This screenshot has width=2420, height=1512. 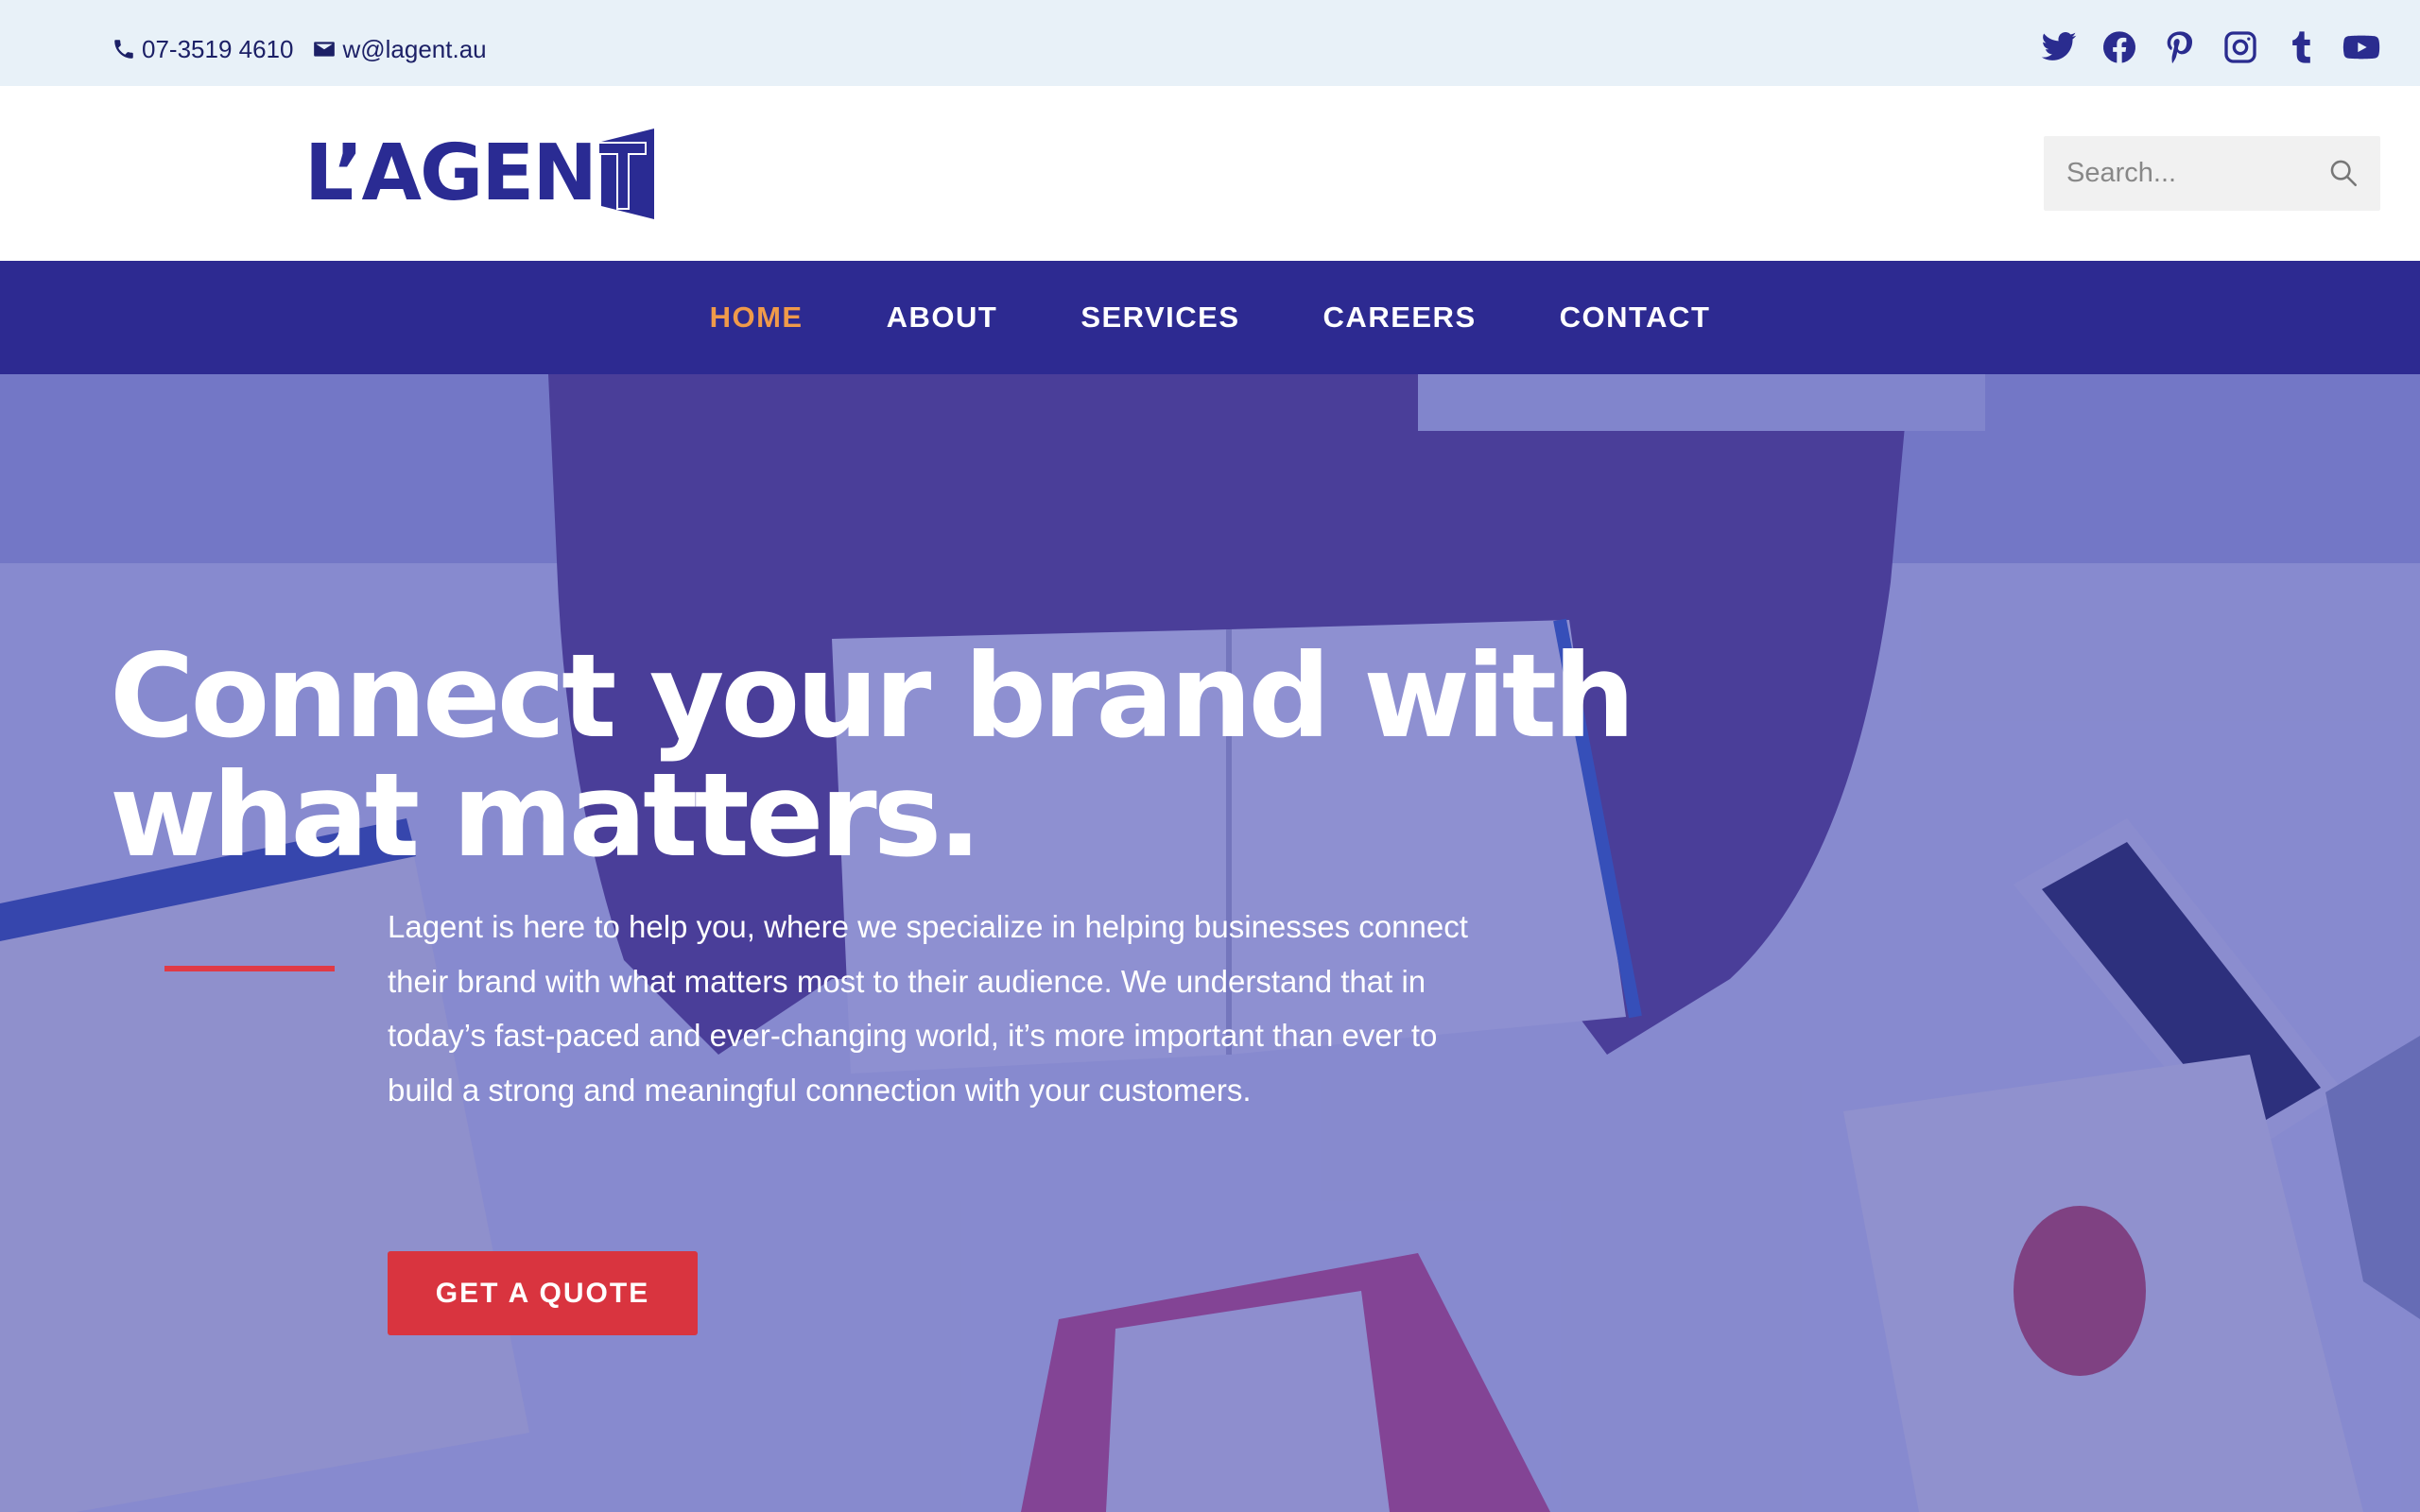 I want to click on site-logo: L’AGEN, so click(x=480, y=174).